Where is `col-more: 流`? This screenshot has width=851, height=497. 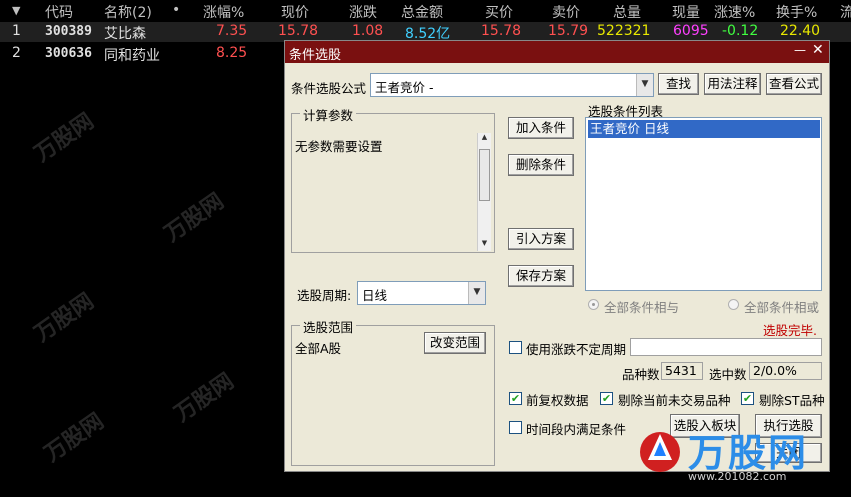
col-more: 流 is located at coordinates (845, 12).